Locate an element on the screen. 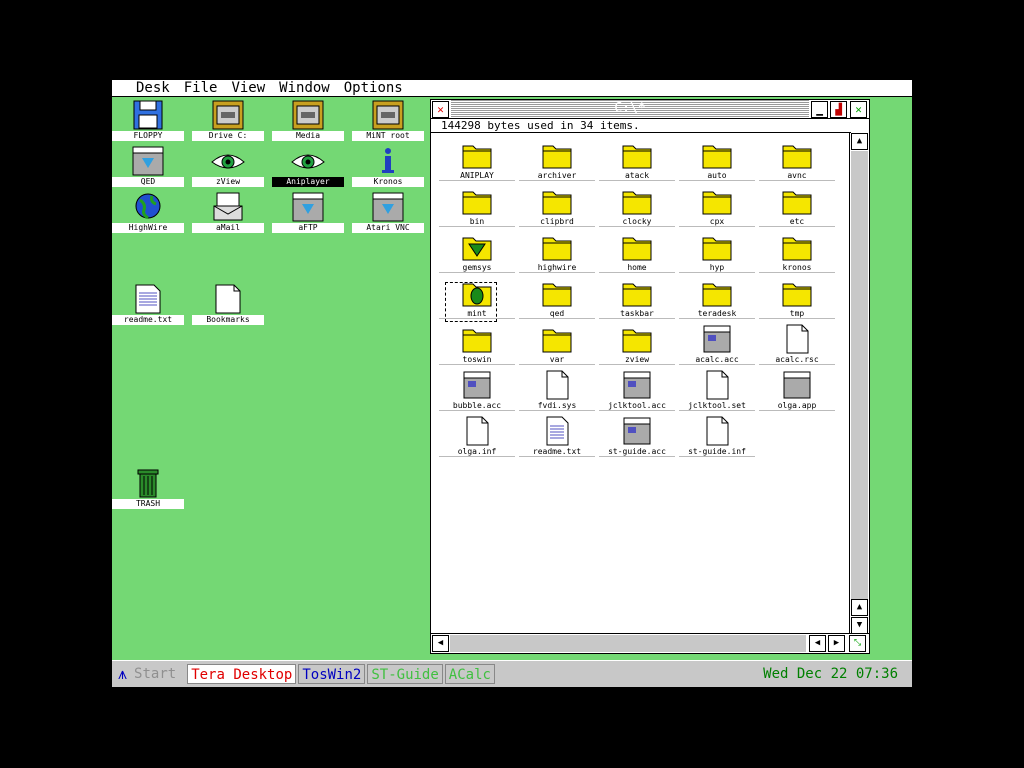 The width and height of the screenshot is (1024, 768). vertical-scrollbar: ▲ ▲ ▼ is located at coordinates (859, 384).